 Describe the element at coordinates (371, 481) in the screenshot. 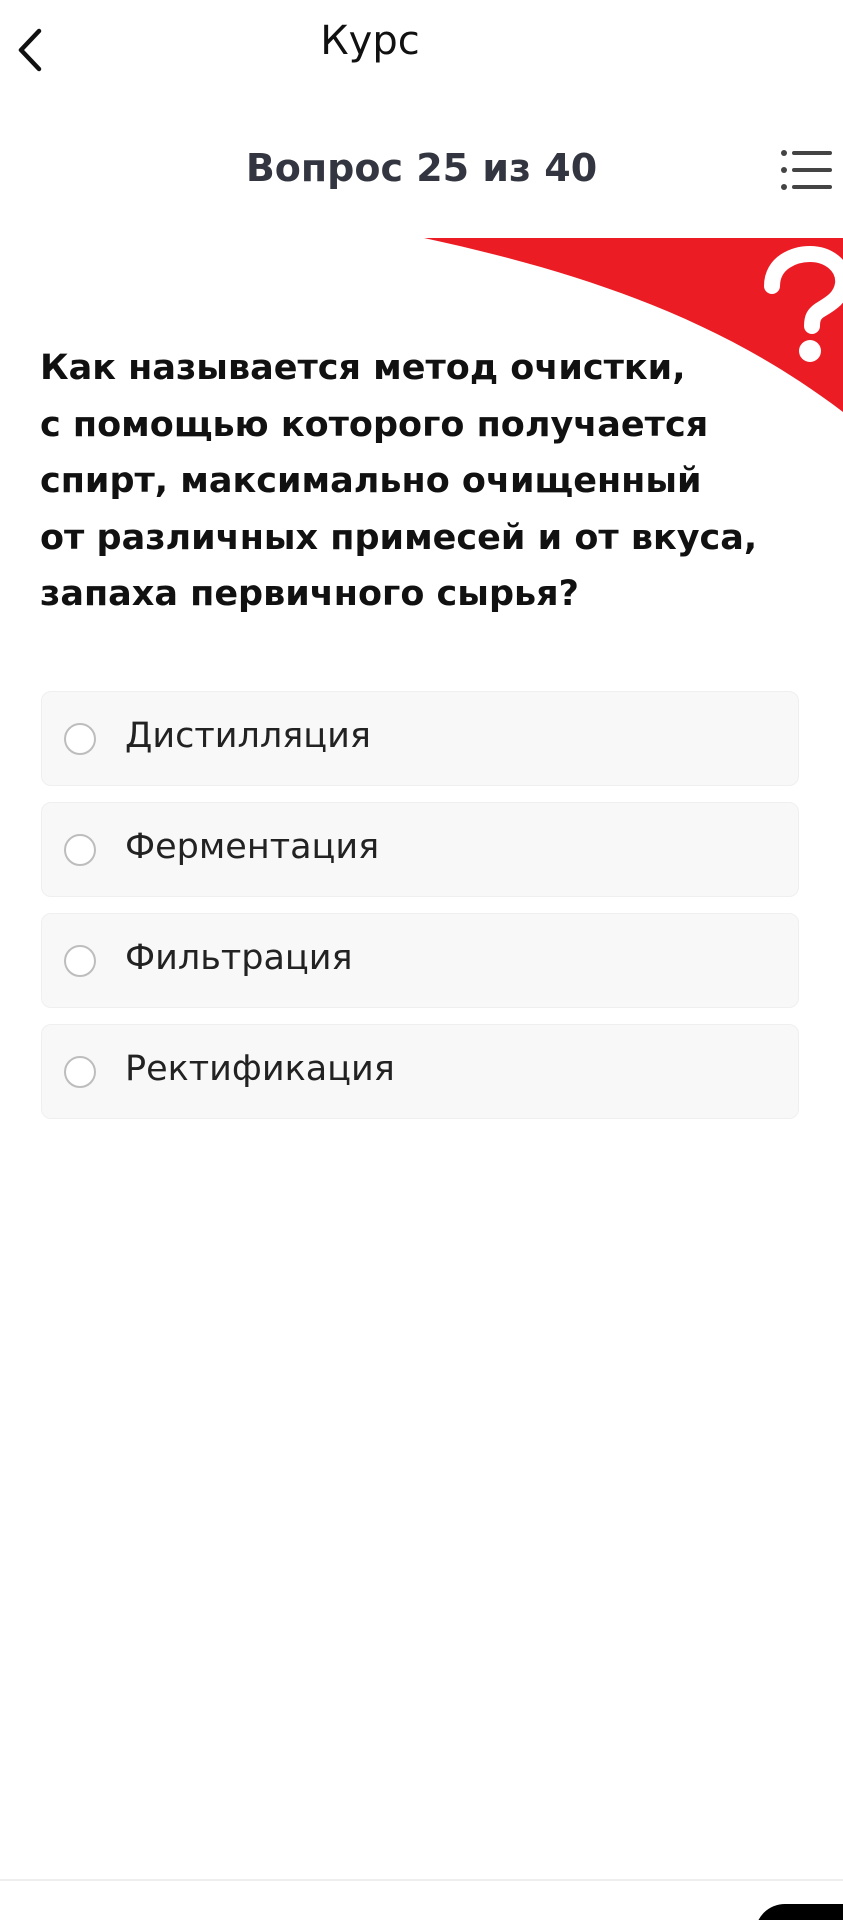

I see `question-line: спирт, максимально очищенный` at that location.